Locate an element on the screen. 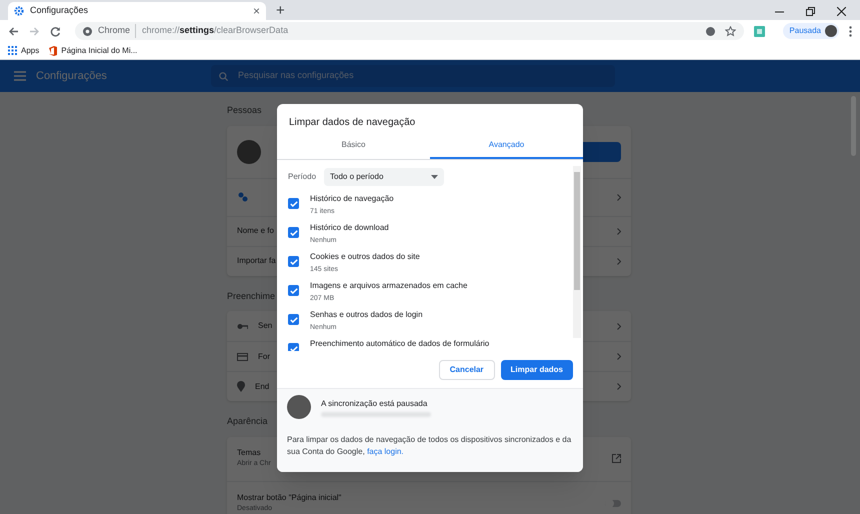 The width and height of the screenshot is (860, 514). clear-data-button: Limpar dados is located at coordinates (536, 370).